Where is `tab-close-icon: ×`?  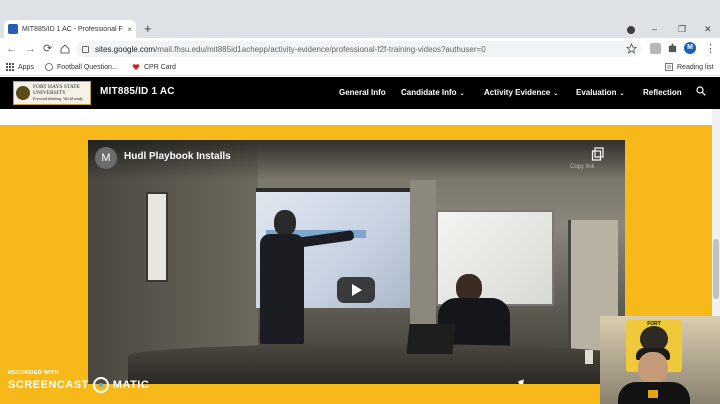
tab-close-icon: × is located at coordinates (129, 29).